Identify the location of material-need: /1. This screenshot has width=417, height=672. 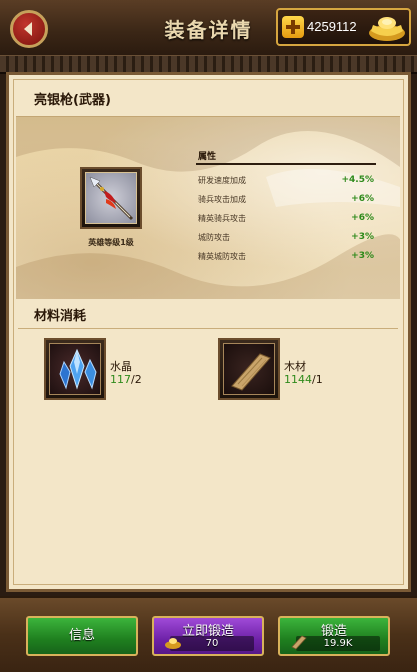
(317, 379).